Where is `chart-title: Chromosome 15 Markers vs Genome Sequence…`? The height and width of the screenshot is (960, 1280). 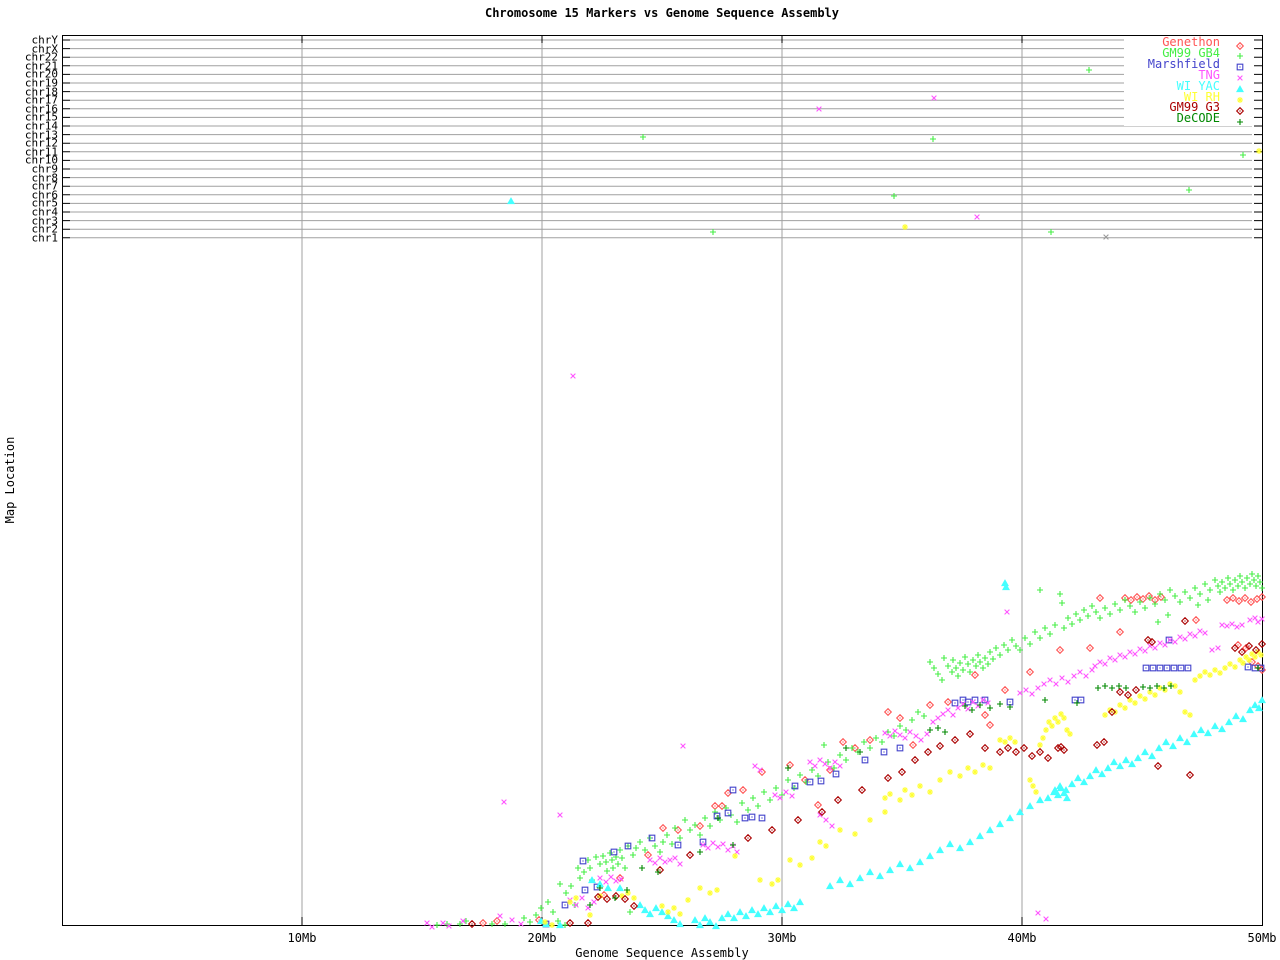
chart-title: Chromosome 15 Markers vs Genome Sequence… is located at coordinates (661, 13).